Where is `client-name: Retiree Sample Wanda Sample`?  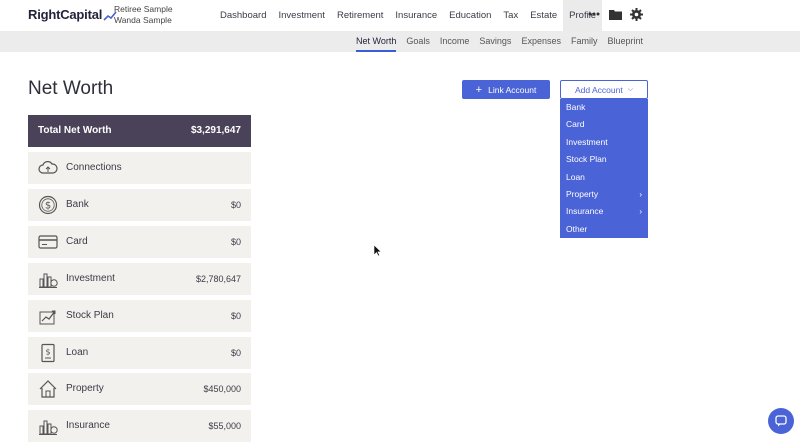 client-name: Retiree Sample Wanda Sample is located at coordinates (143, 15).